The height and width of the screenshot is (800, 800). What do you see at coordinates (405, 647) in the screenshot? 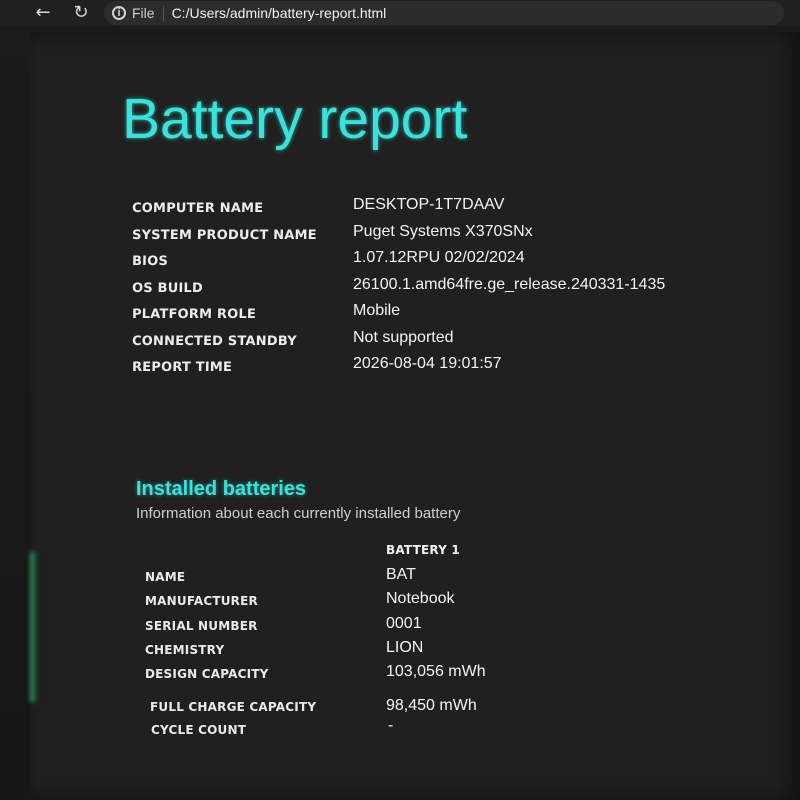
I see `battery-value: LION` at bounding box center [405, 647].